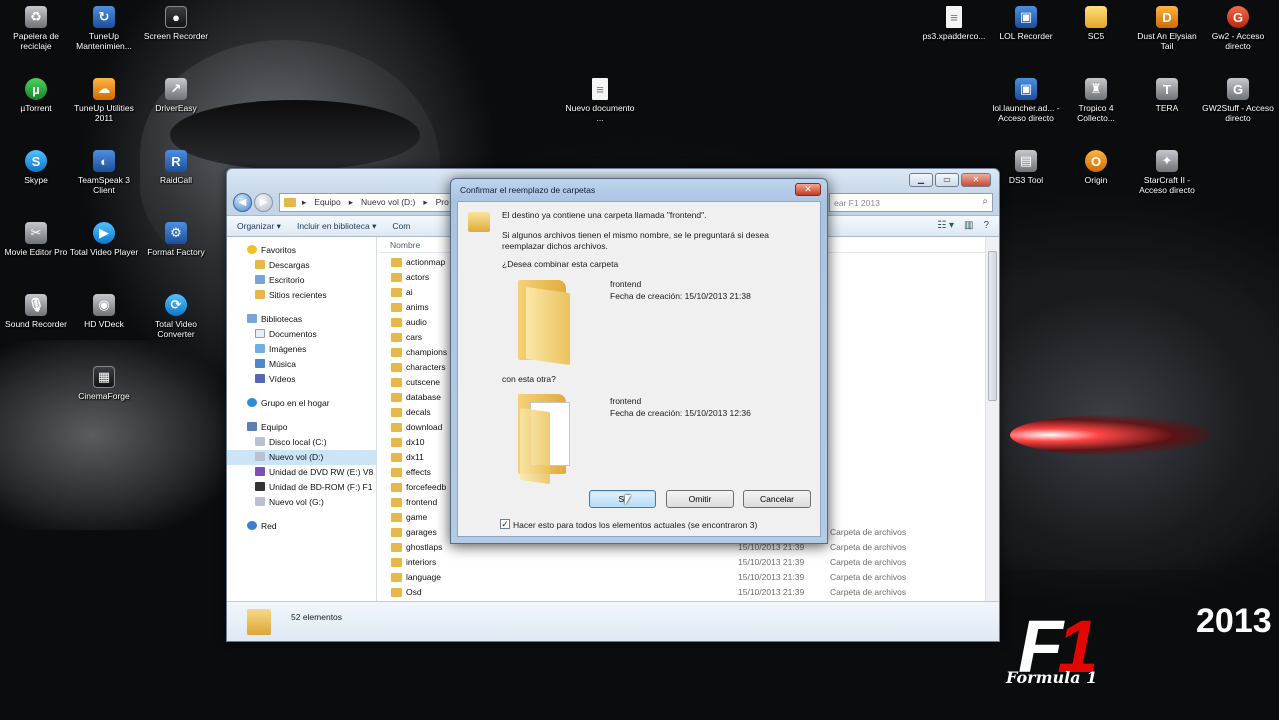  I want to click on cancel-button: Cancelar, so click(777, 499).